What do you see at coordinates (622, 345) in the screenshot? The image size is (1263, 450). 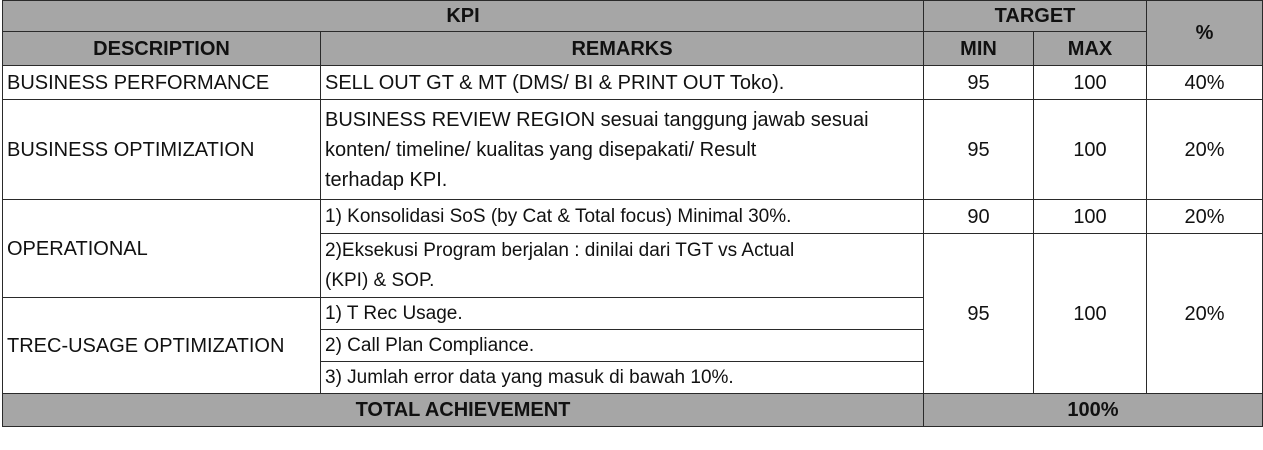 I see `remark-cell: 2) Call Plan Compliance.` at bounding box center [622, 345].